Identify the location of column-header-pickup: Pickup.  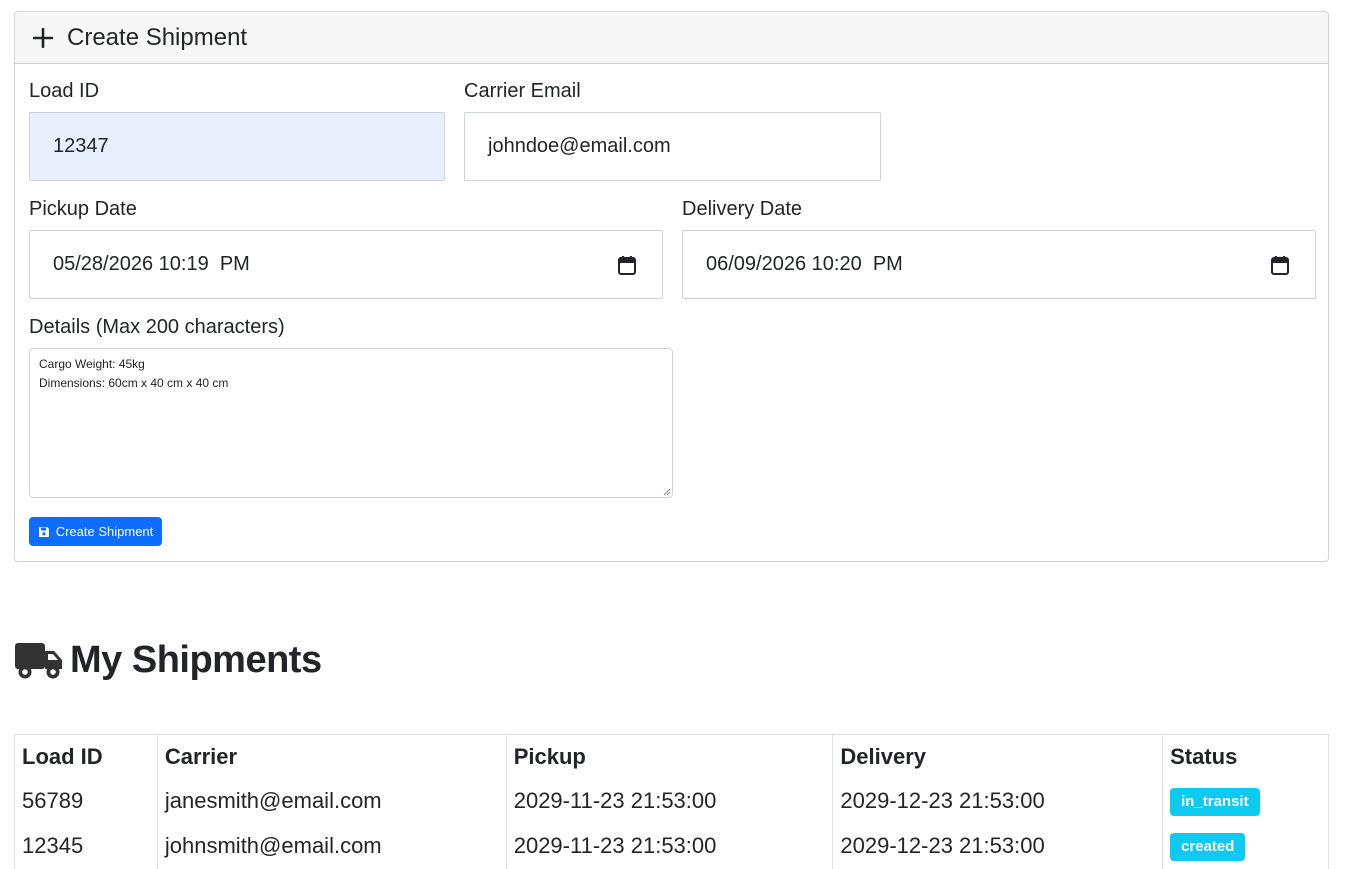
(669, 756).